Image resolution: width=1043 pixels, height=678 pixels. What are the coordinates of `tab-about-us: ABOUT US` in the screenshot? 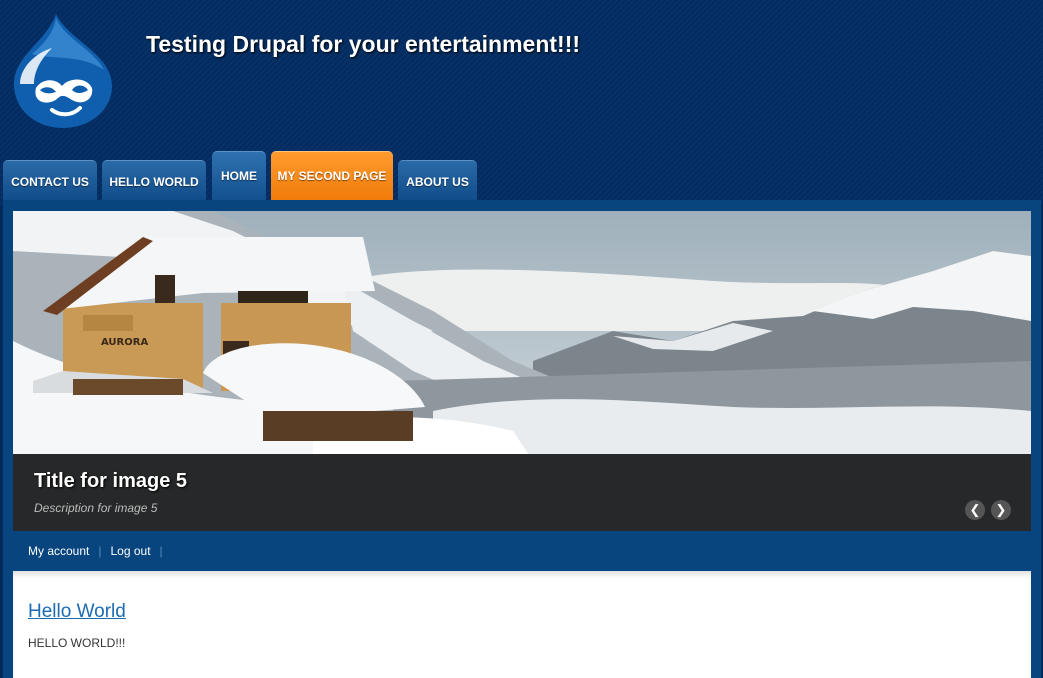 It's located at (437, 181).